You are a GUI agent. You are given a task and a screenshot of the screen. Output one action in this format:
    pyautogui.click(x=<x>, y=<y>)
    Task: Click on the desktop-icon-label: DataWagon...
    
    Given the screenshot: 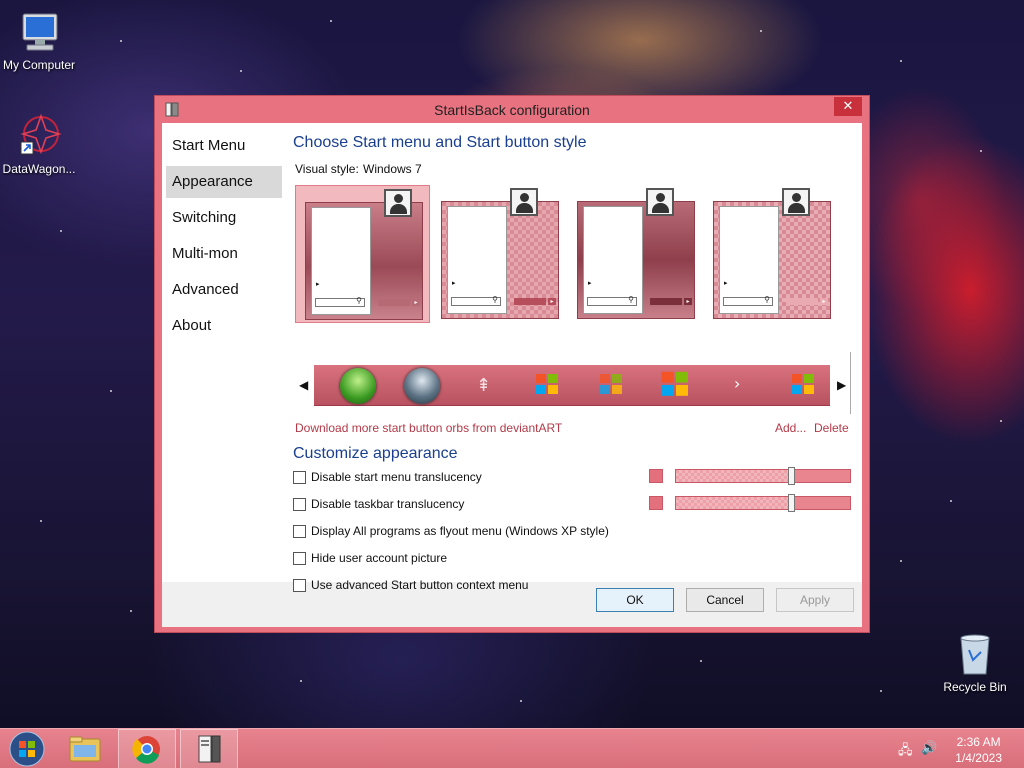 What is the action you would take?
    pyautogui.click(x=39, y=169)
    